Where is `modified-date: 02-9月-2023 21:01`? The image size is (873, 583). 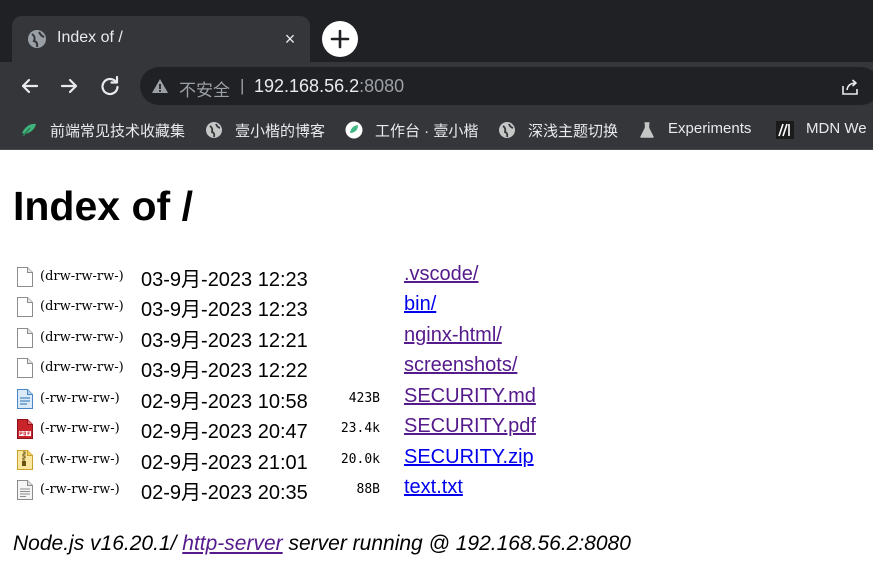
modified-date: 02-9月-2023 21:01 is located at coordinates (224, 463).